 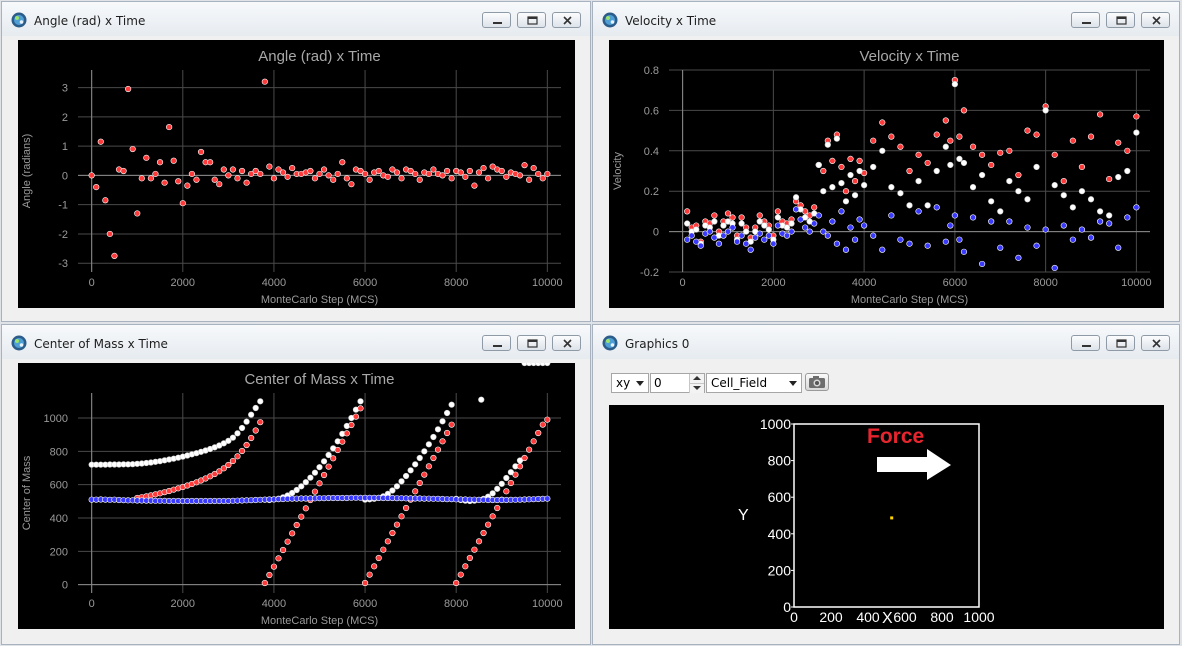 What do you see at coordinates (456, 604) in the screenshot?
I see `x-tick-label: 8000` at bounding box center [456, 604].